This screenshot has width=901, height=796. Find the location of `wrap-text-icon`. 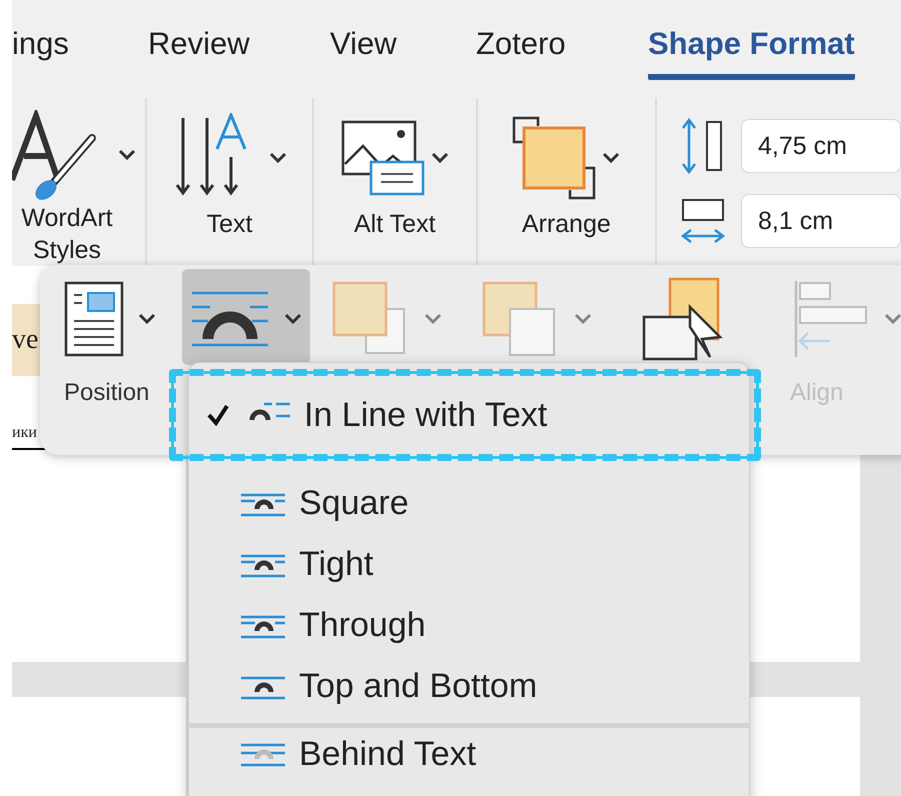

wrap-text-icon is located at coordinates (230, 319).